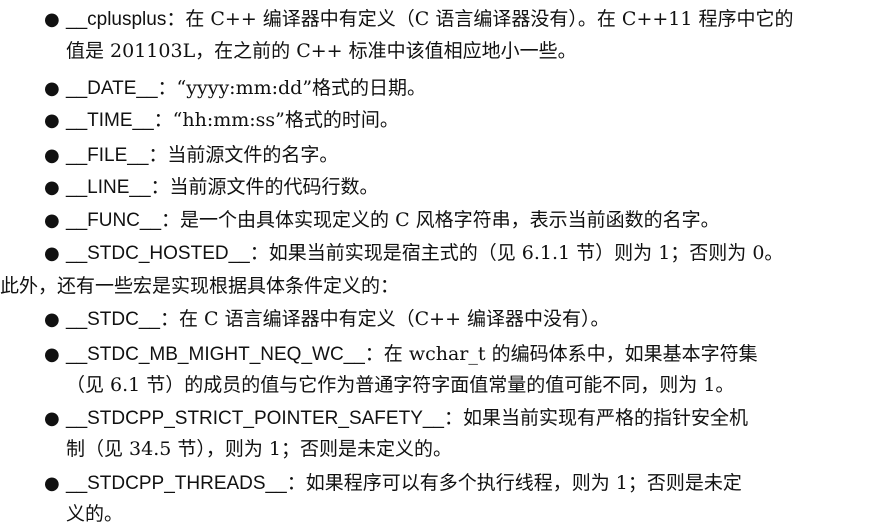 This screenshot has width=870, height=532. Describe the element at coordinates (116, 19) in the screenshot. I see `macro-name: __cplusplus` at that location.